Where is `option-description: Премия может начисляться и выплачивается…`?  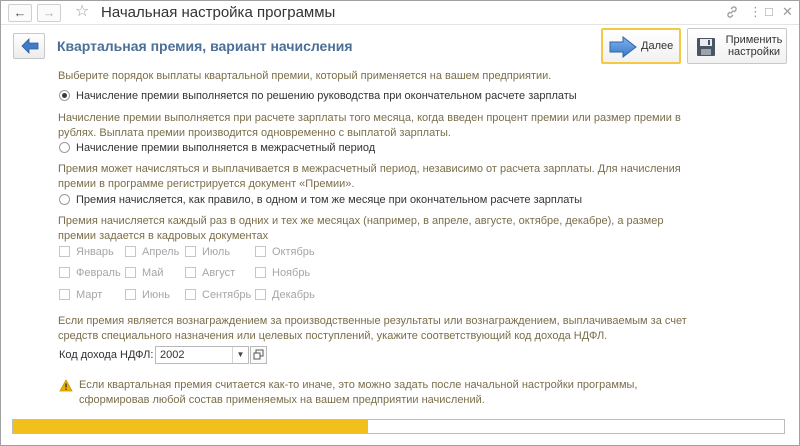
option-description: Премия может начисляться и выплачивается… is located at coordinates (369, 177).